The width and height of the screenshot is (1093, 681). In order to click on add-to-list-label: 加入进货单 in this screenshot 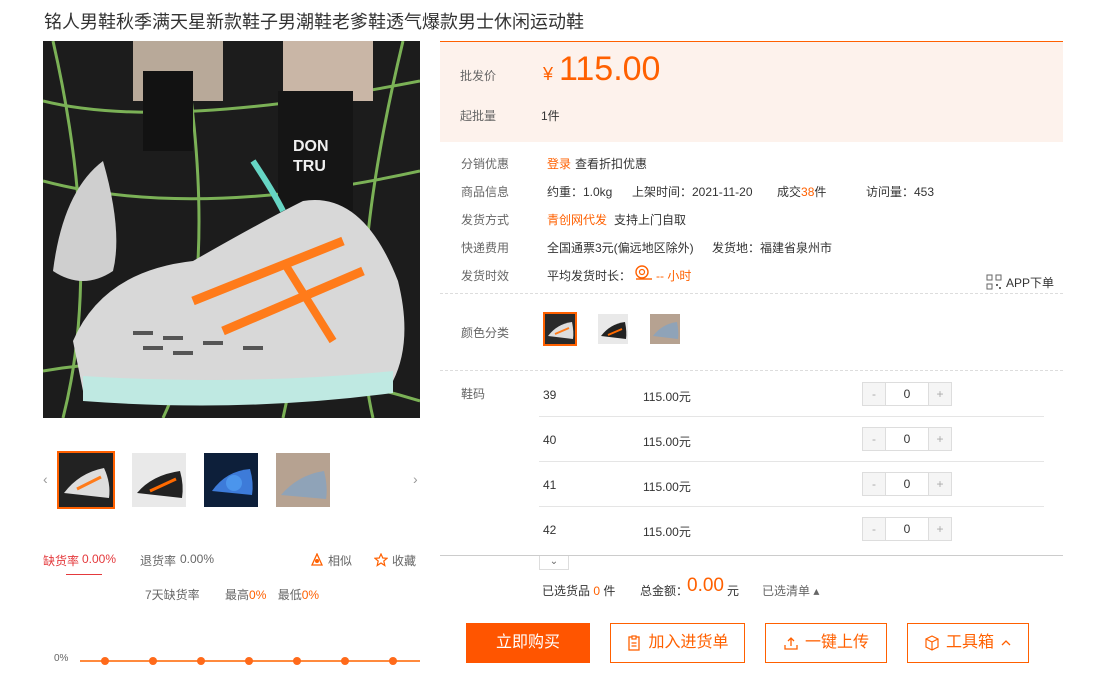, I will do `click(688, 642)`.